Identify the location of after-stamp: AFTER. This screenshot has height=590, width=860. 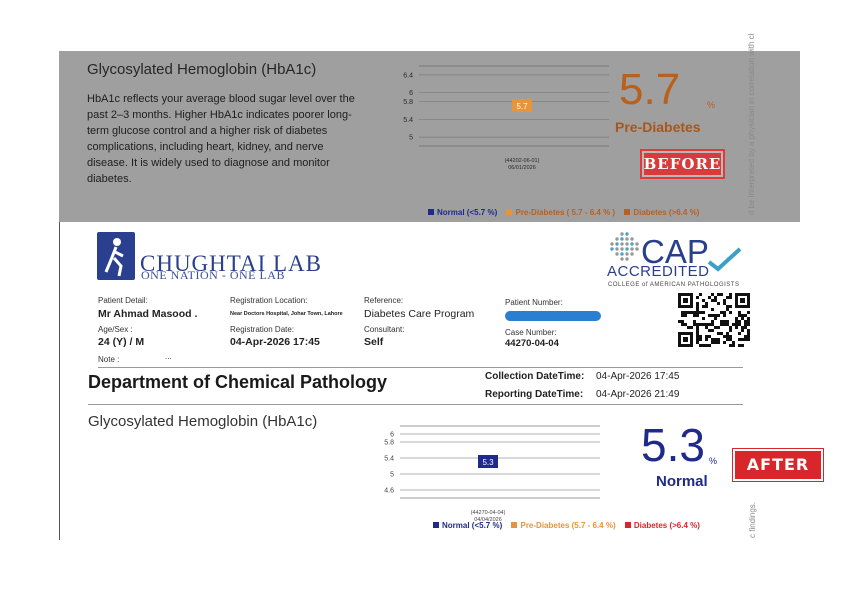
(778, 465).